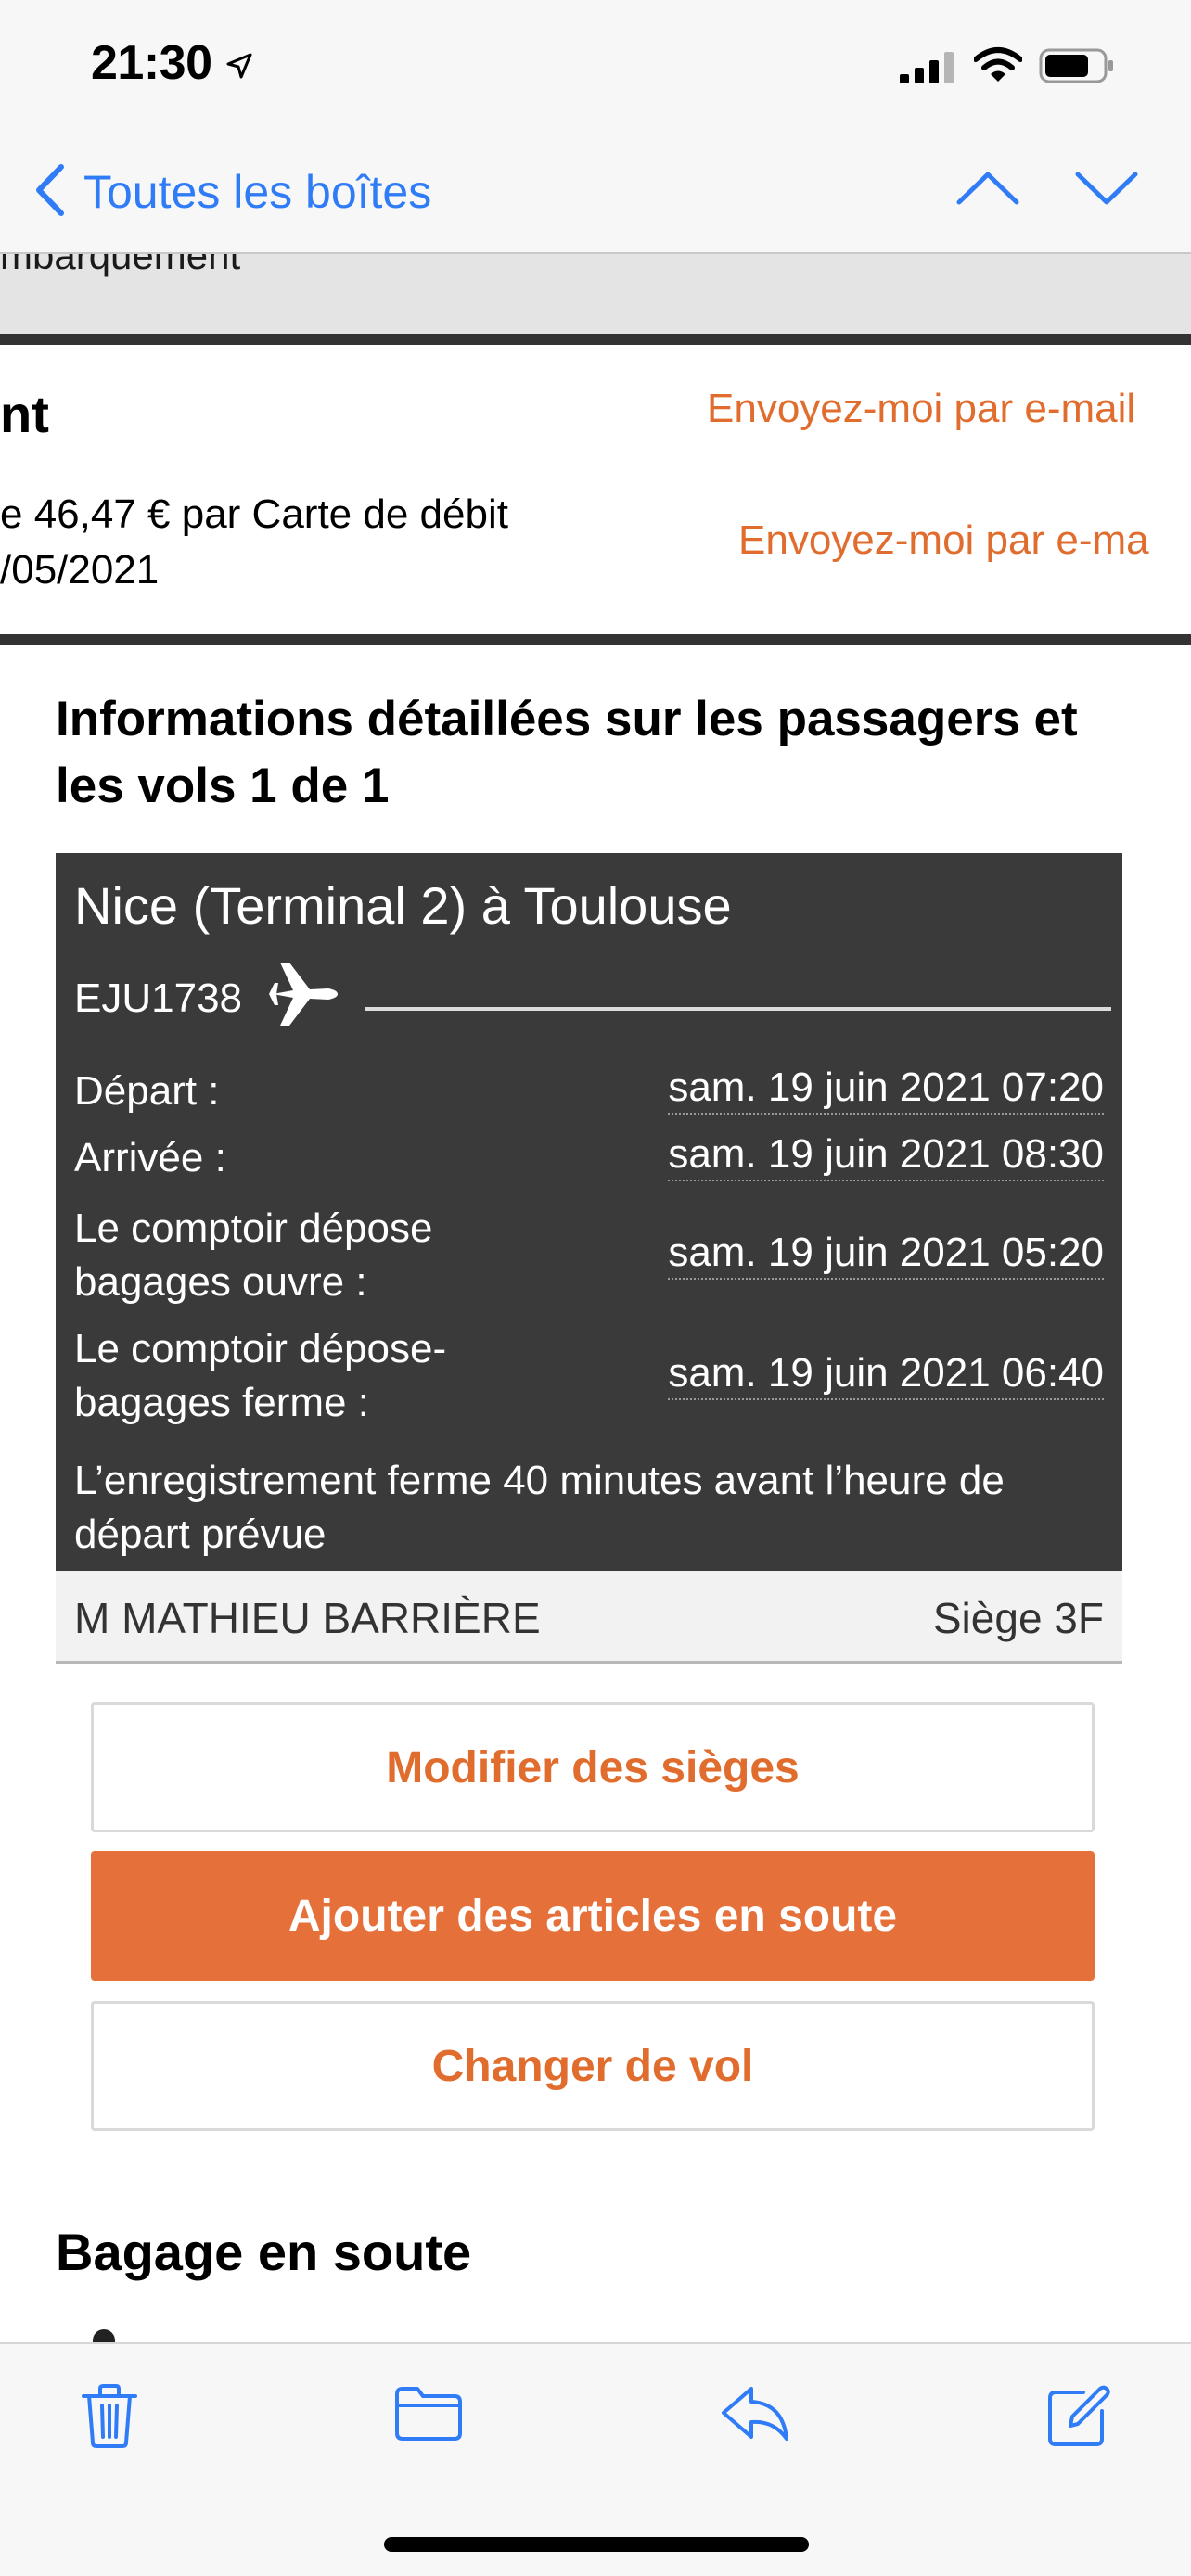  What do you see at coordinates (302, 997) in the screenshot?
I see `airplane-icon` at bounding box center [302, 997].